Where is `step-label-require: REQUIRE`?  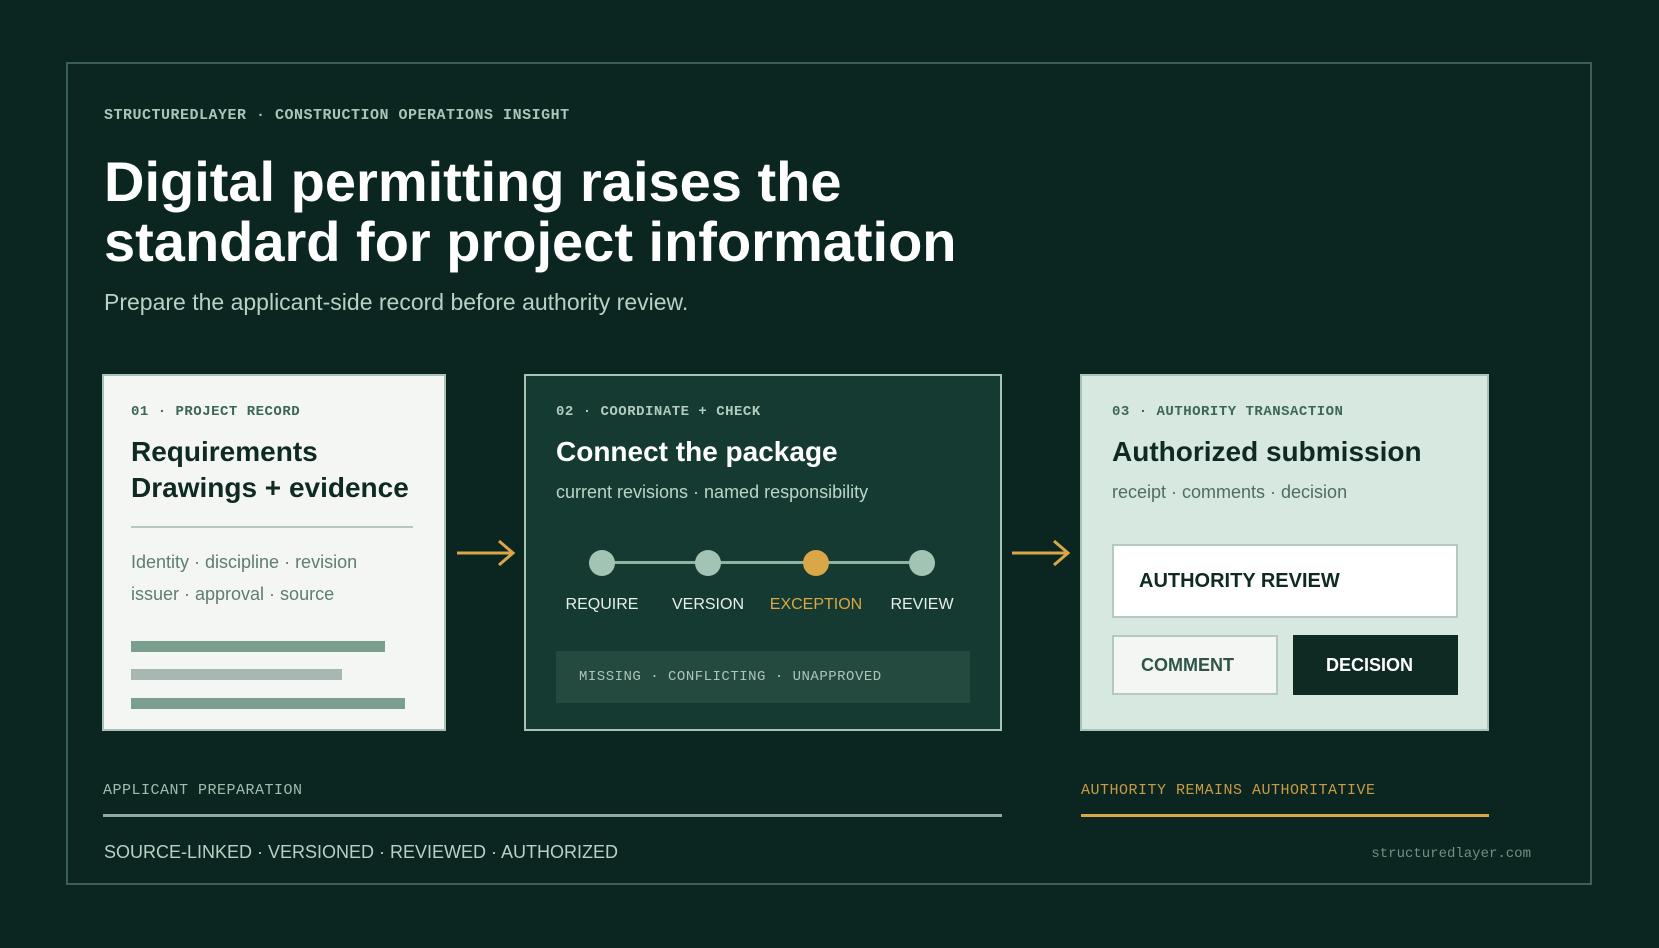 step-label-require: REQUIRE is located at coordinates (602, 604).